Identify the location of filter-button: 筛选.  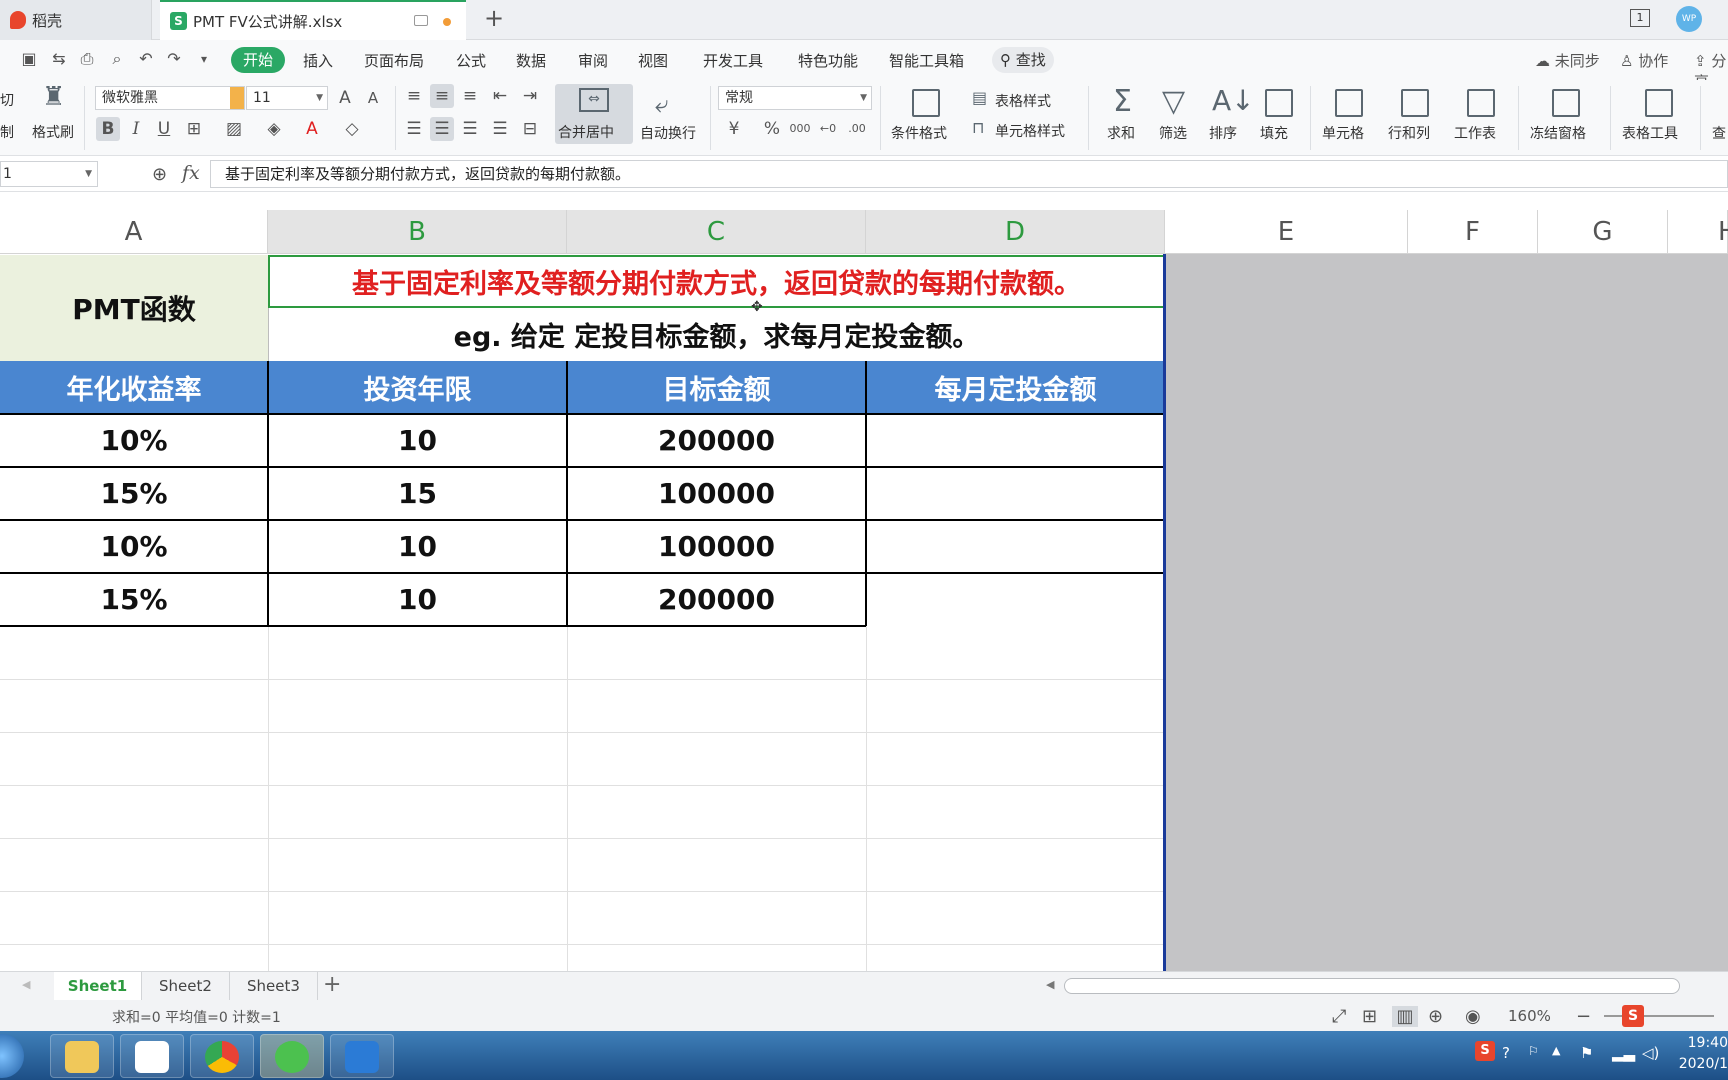
(1173, 133).